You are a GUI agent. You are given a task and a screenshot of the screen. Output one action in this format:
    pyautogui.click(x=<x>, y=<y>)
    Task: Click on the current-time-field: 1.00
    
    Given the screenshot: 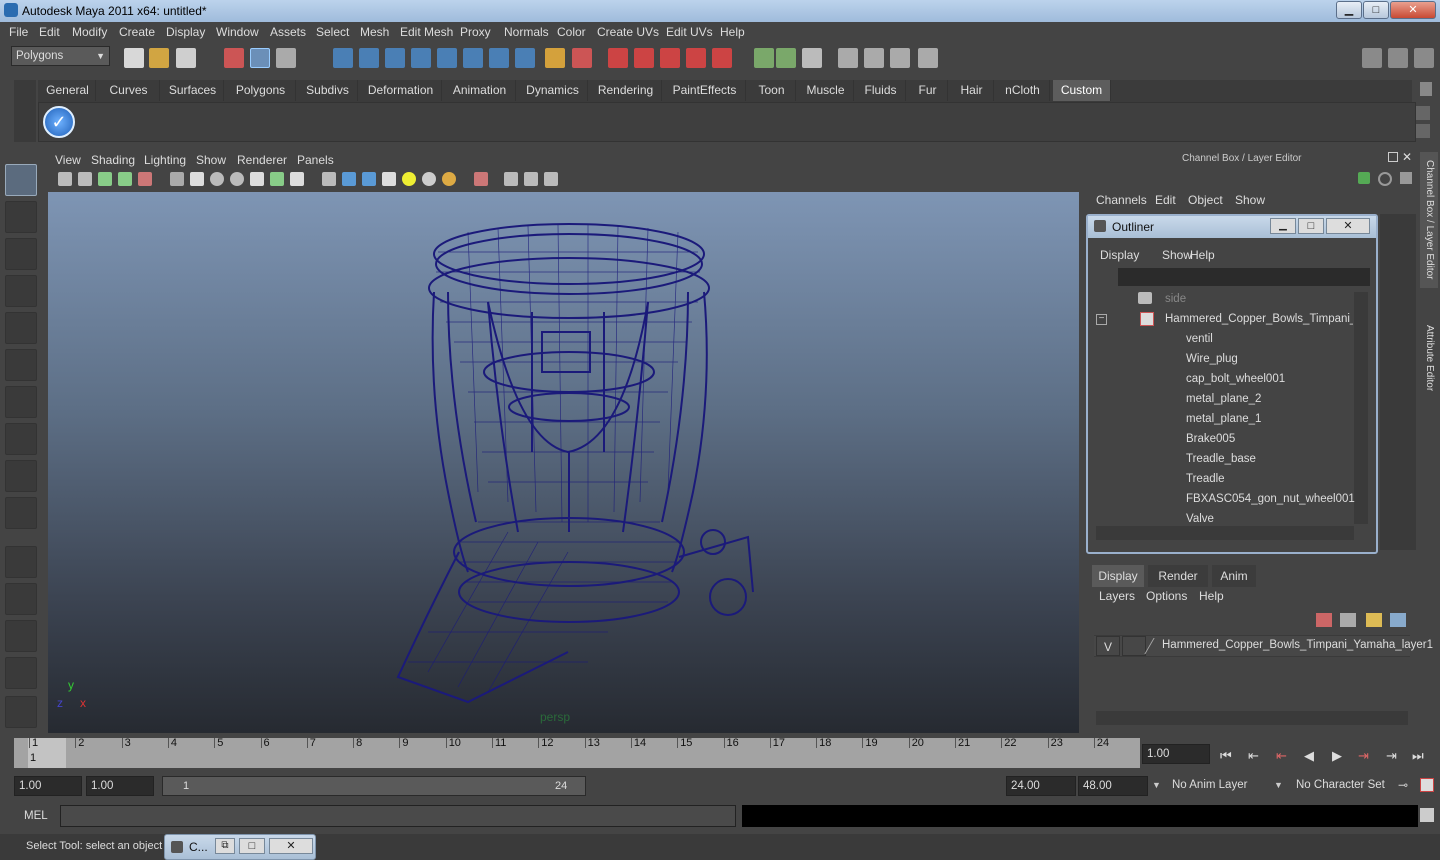 What is the action you would take?
    pyautogui.click(x=1176, y=754)
    